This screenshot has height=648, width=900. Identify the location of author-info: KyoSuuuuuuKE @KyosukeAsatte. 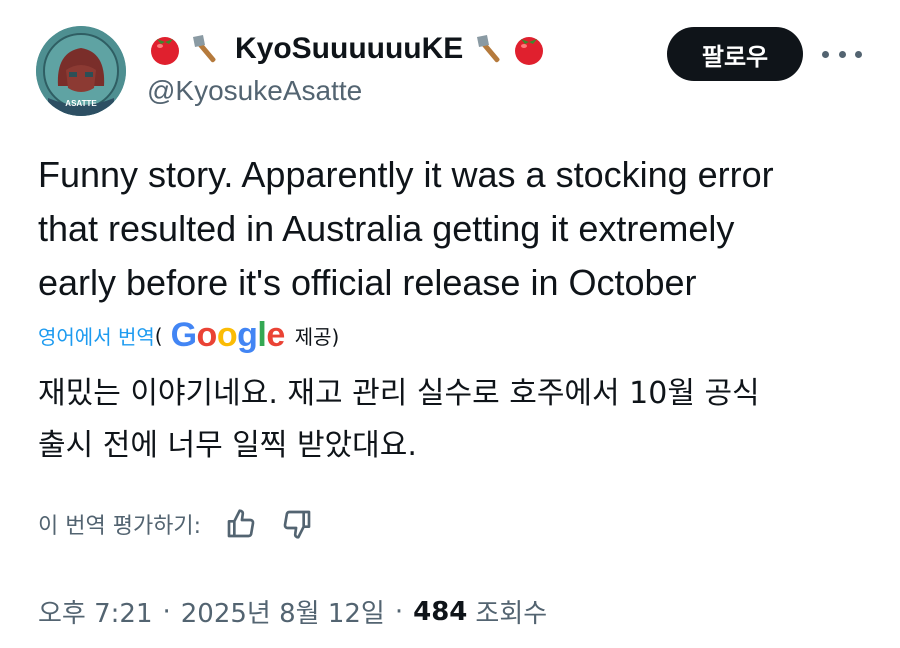
(349, 65).